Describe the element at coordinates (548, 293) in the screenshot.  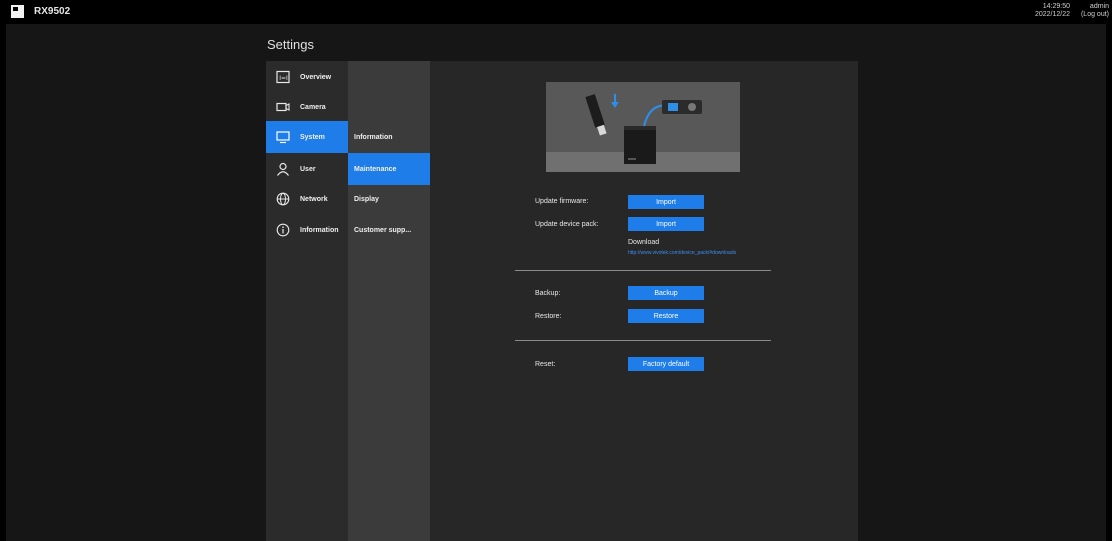
I see `backup-label: Backup:` at that location.